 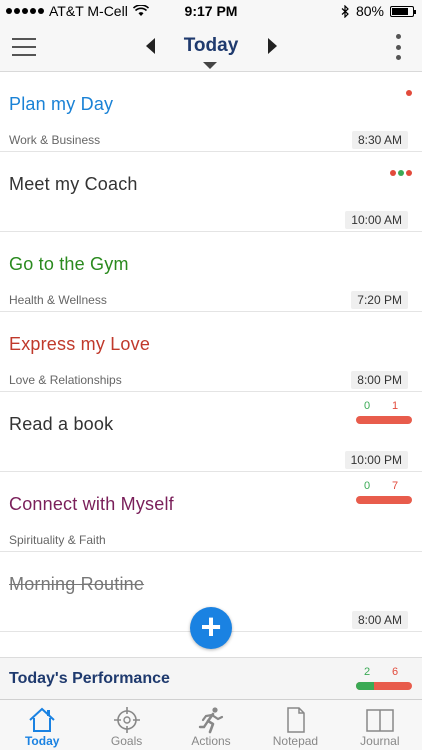 I want to click on item-title: Go to the Gym, so click(x=69, y=264).